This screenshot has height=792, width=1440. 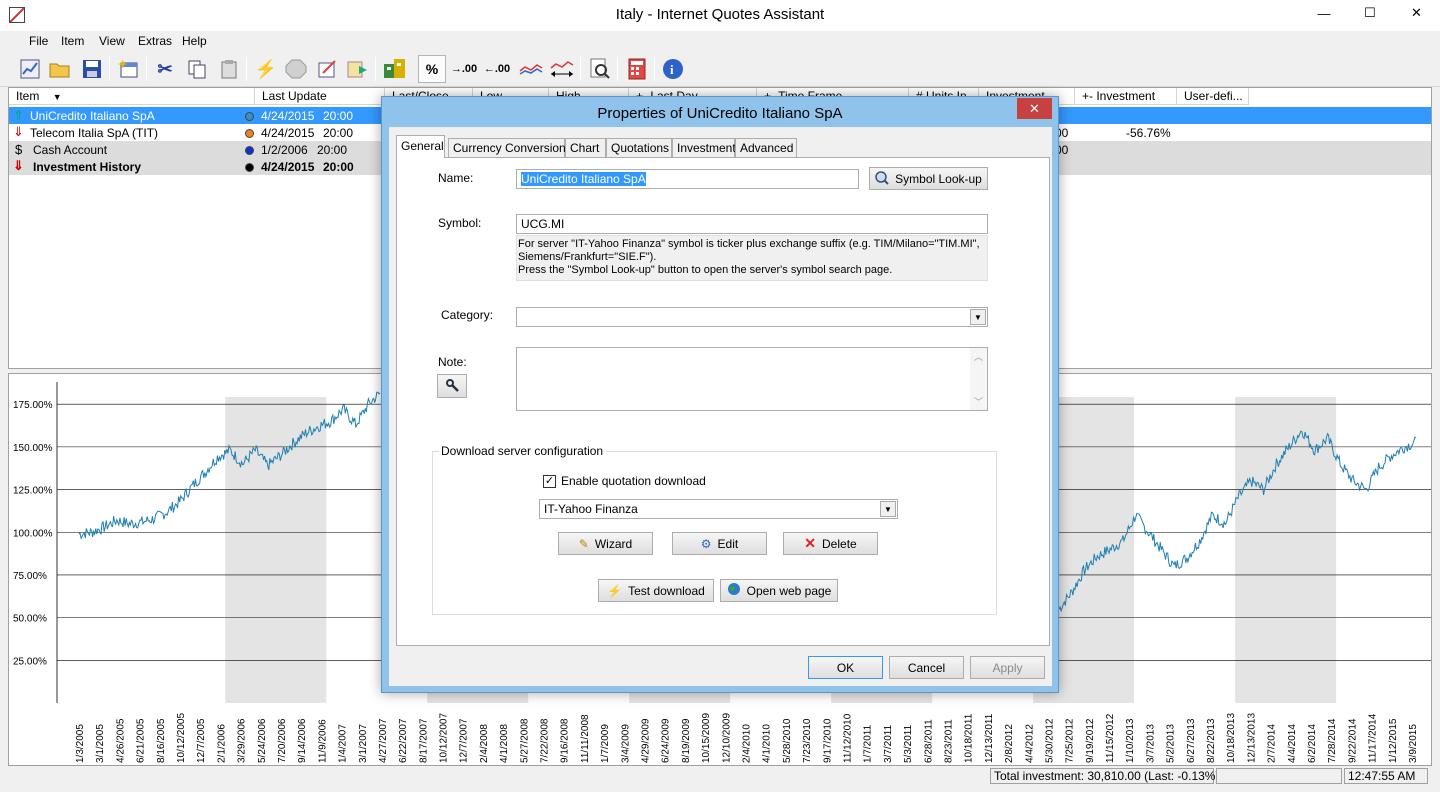 What do you see at coordinates (276, 550) in the screenshot?
I see `year-band` at bounding box center [276, 550].